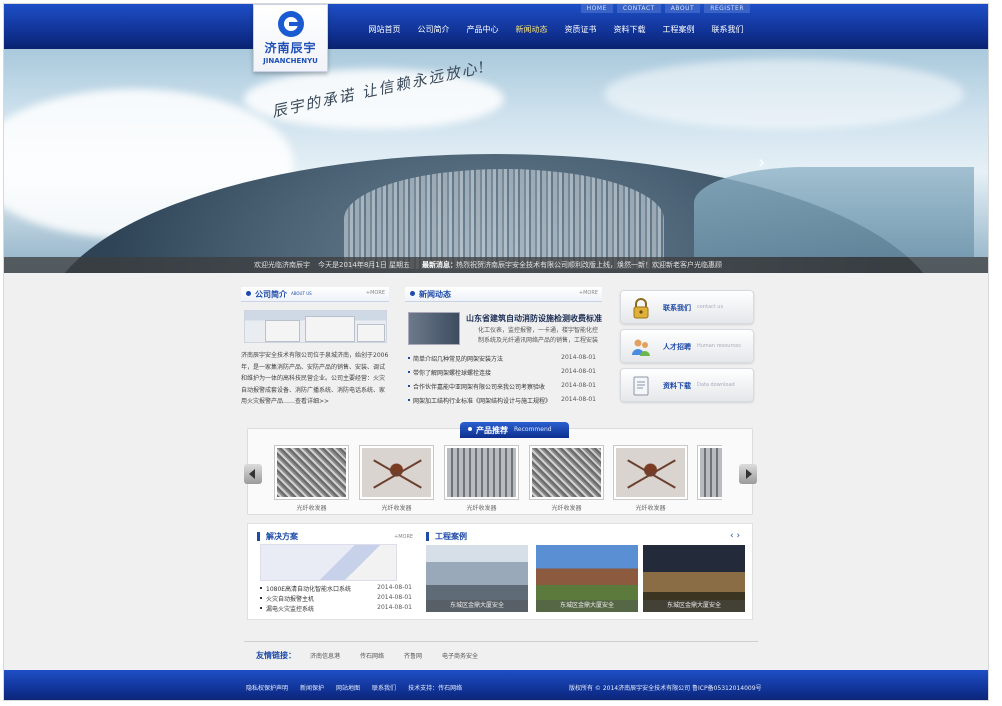 The width and height of the screenshot is (1002, 706). I want to click on products-title: 产品推荐, so click(488, 430).